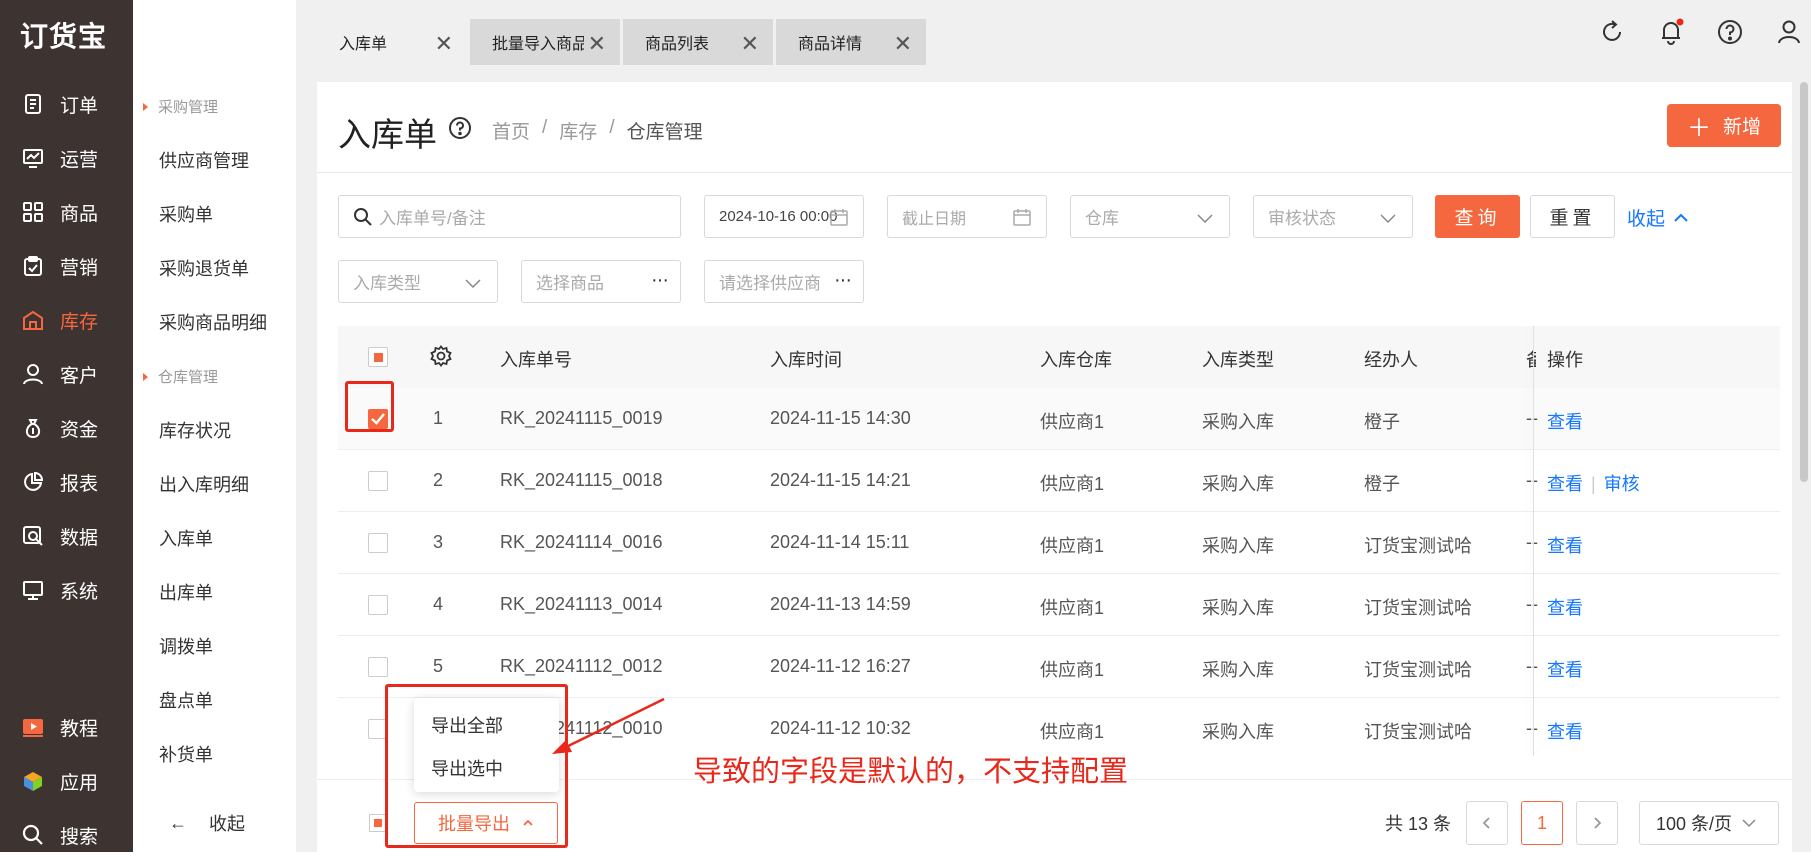 The height and width of the screenshot is (862, 1811). What do you see at coordinates (33, 781) in the screenshot?
I see `cube-icon` at bounding box center [33, 781].